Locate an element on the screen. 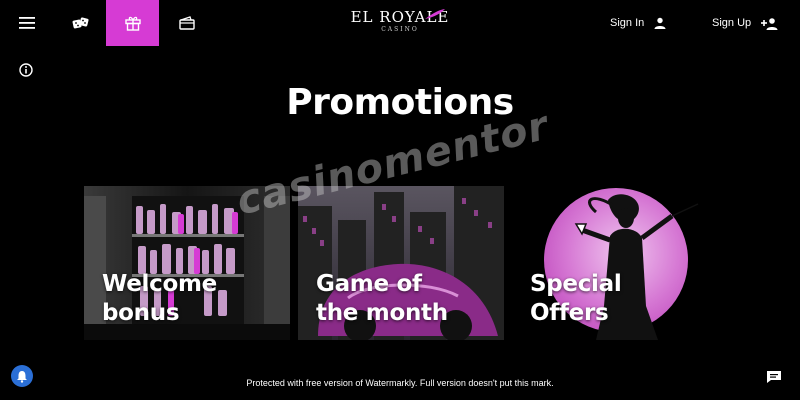 The height and width of the screenshot is (400, 800). hamburger-icon is located at coordinates (27, 23).